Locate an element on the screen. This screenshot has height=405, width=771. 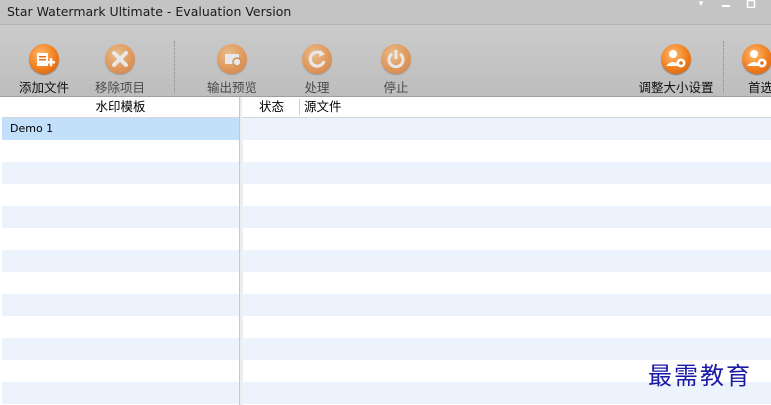
add-file-label: 添加文件 is located at coordinates (43, 87).